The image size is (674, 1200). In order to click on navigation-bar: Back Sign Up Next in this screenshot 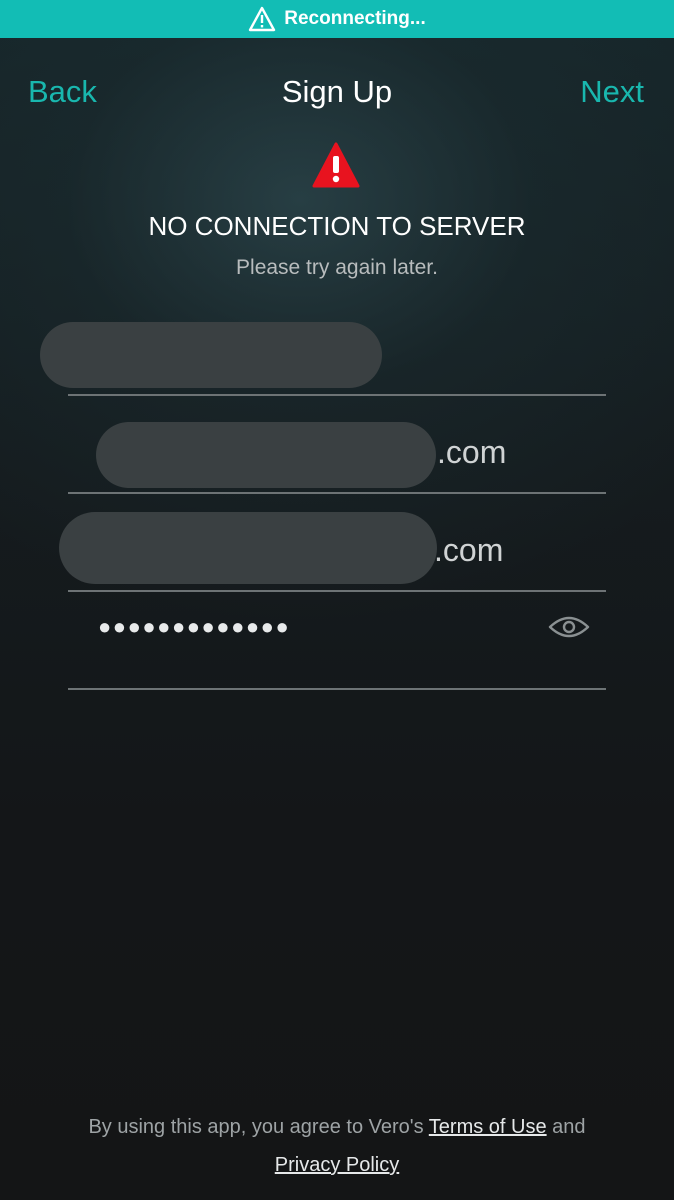, I will do `click(337, 95)`.